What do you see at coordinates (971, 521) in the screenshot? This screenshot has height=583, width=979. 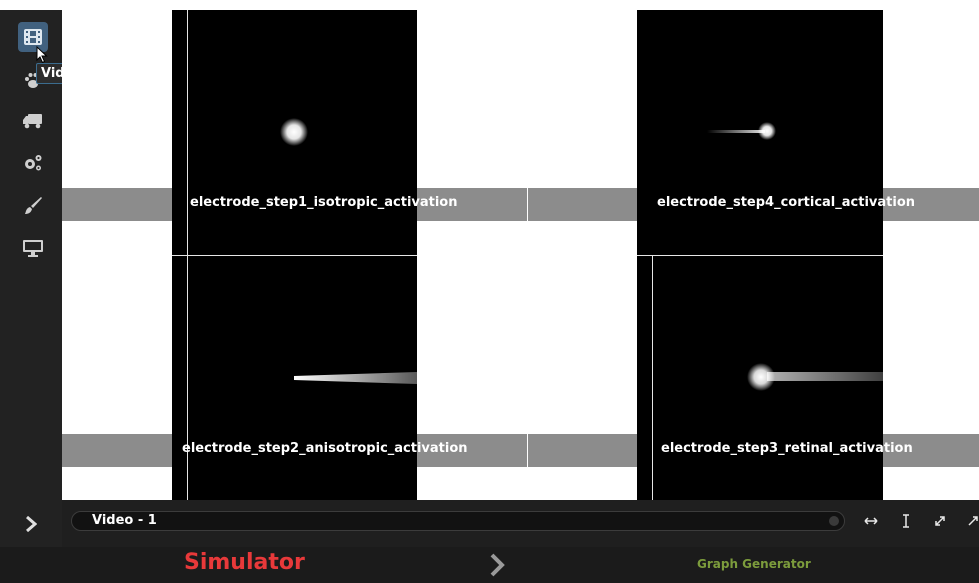 I see `collapse-icon` at bounding box center [971, 521].